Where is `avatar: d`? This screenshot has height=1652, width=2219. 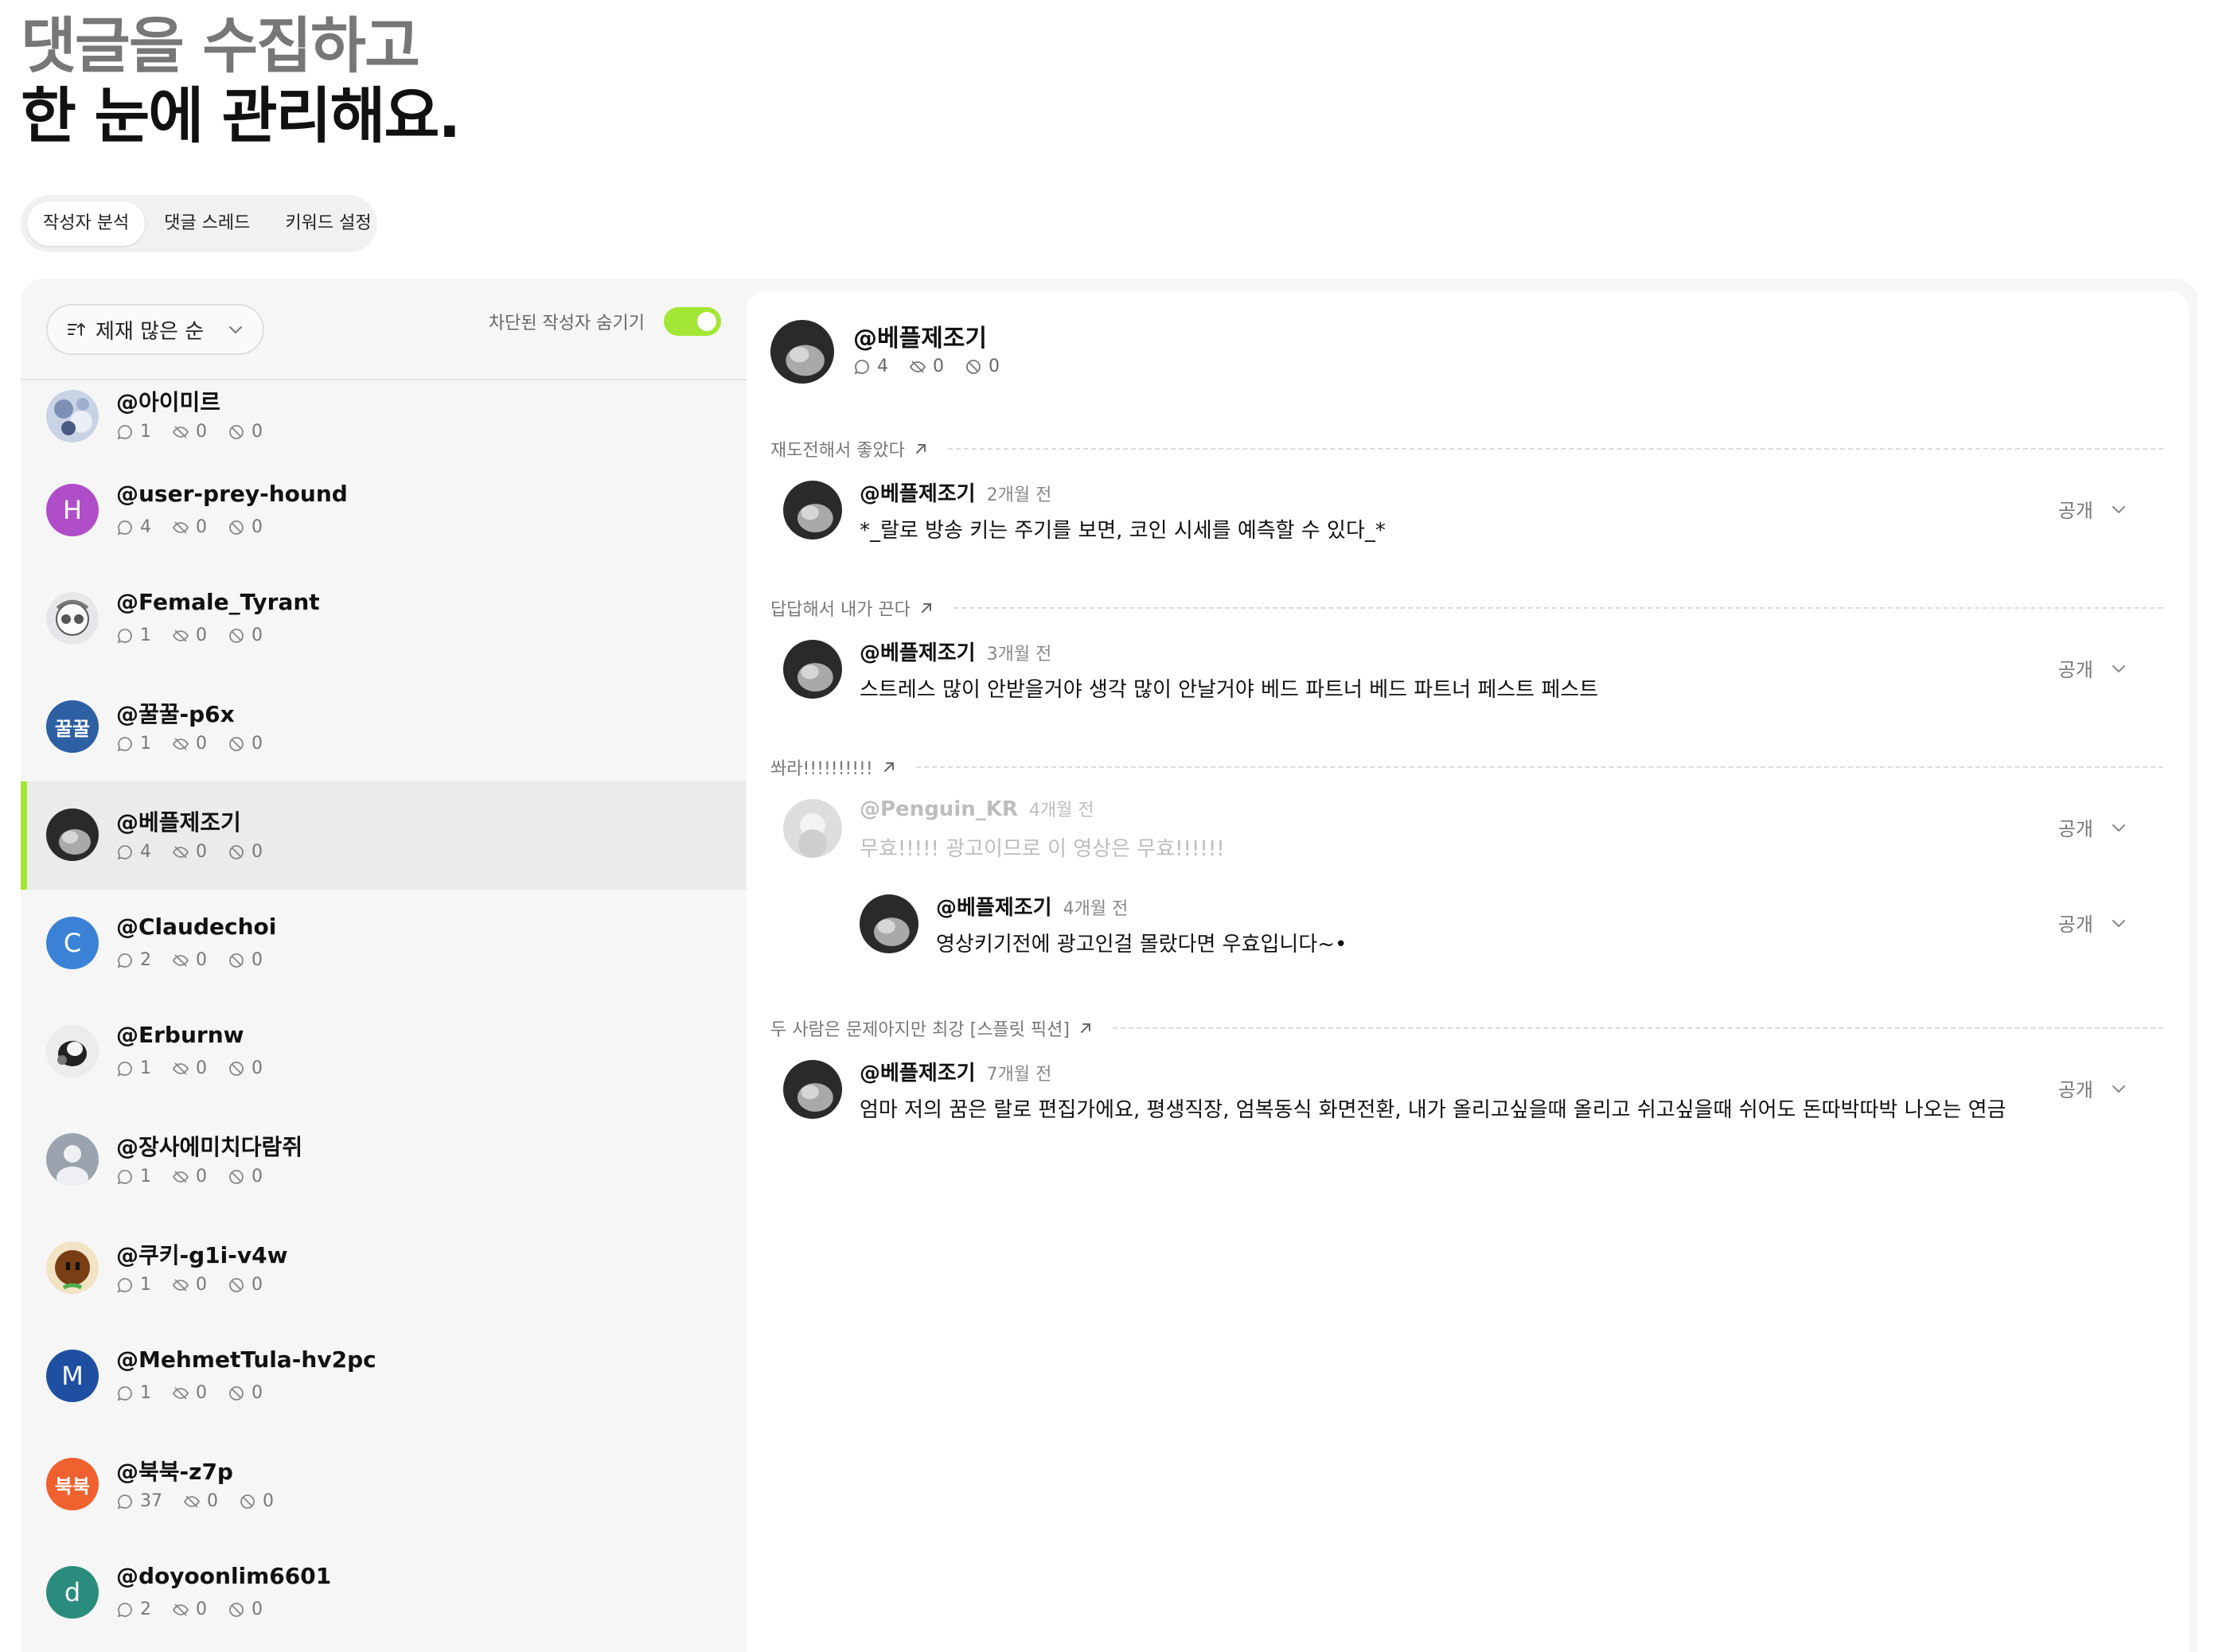
avatar: d is located at coordinates (72, 1593).